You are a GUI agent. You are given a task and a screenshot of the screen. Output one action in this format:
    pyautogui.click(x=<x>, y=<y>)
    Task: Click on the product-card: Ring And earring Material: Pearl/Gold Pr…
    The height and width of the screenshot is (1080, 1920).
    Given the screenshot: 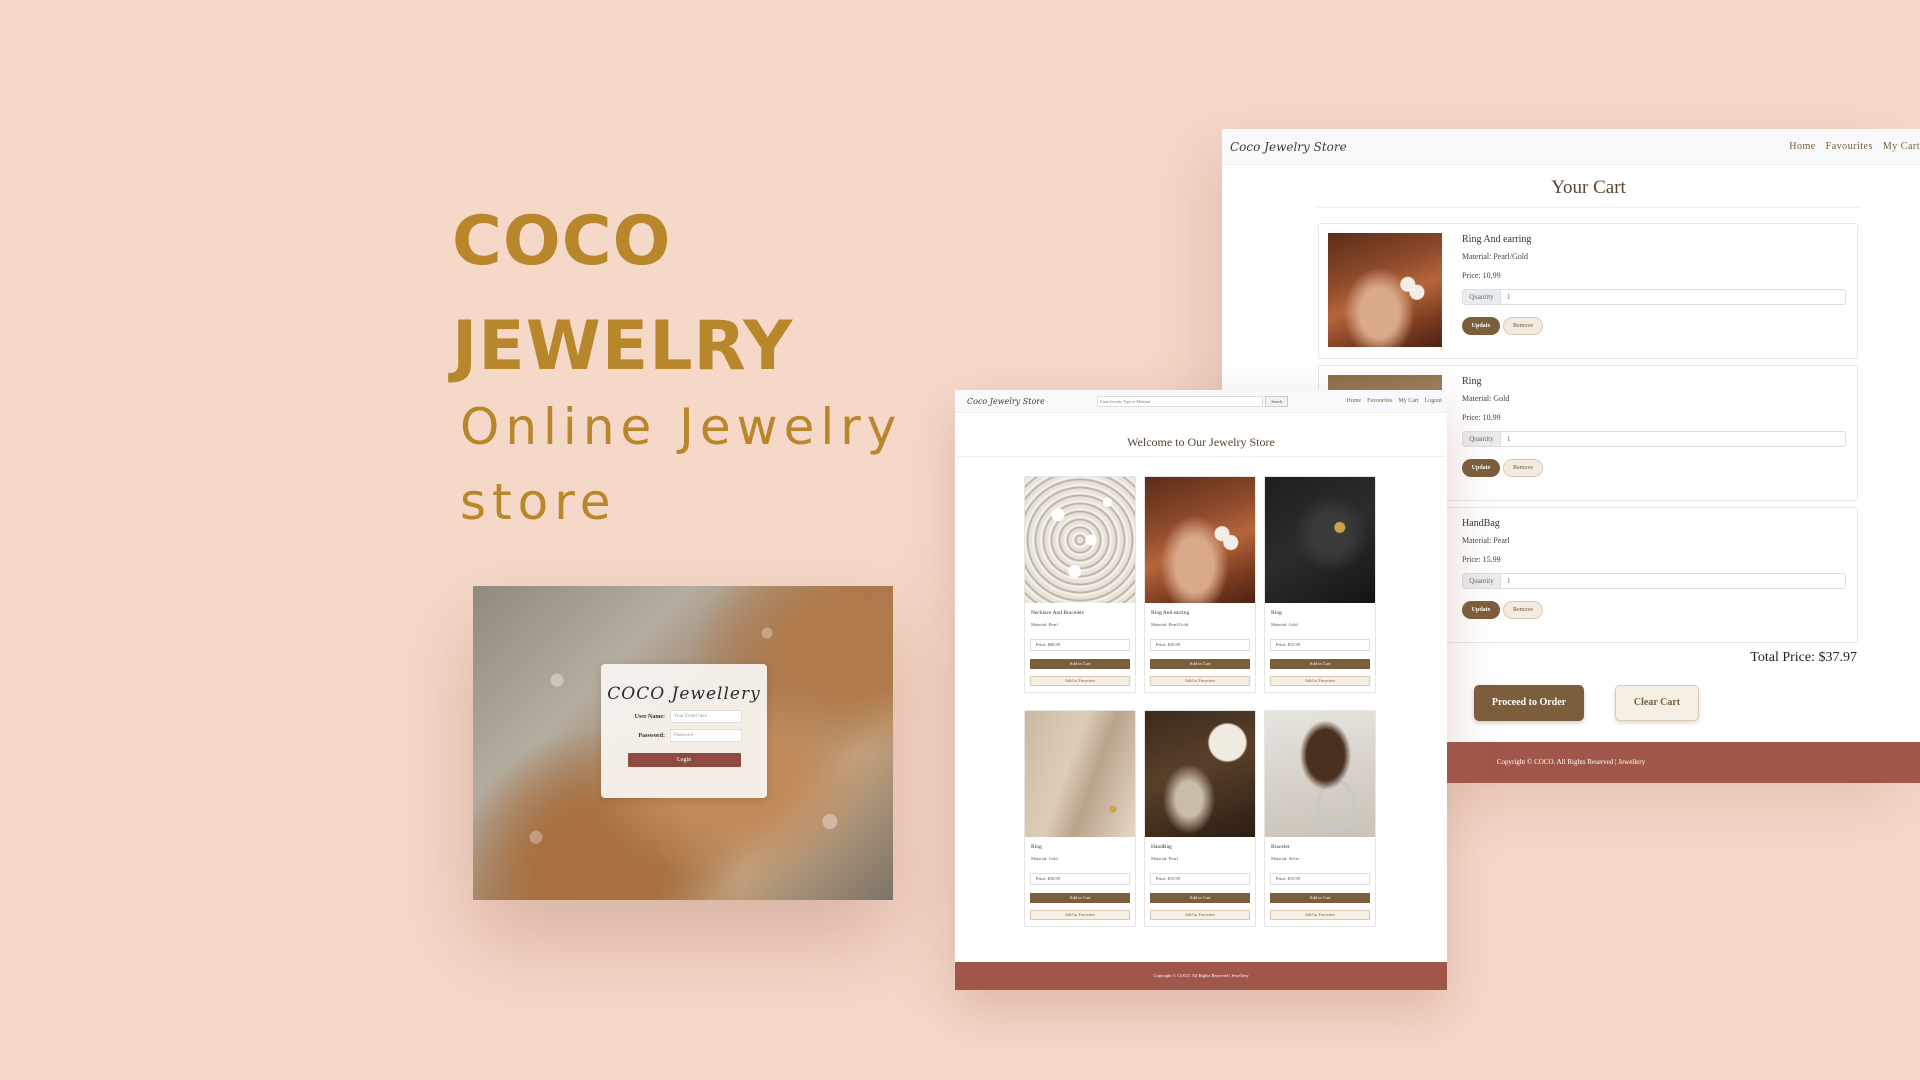 What is the action you would take?
    pyautogui.click(x=1200, y=584)
    